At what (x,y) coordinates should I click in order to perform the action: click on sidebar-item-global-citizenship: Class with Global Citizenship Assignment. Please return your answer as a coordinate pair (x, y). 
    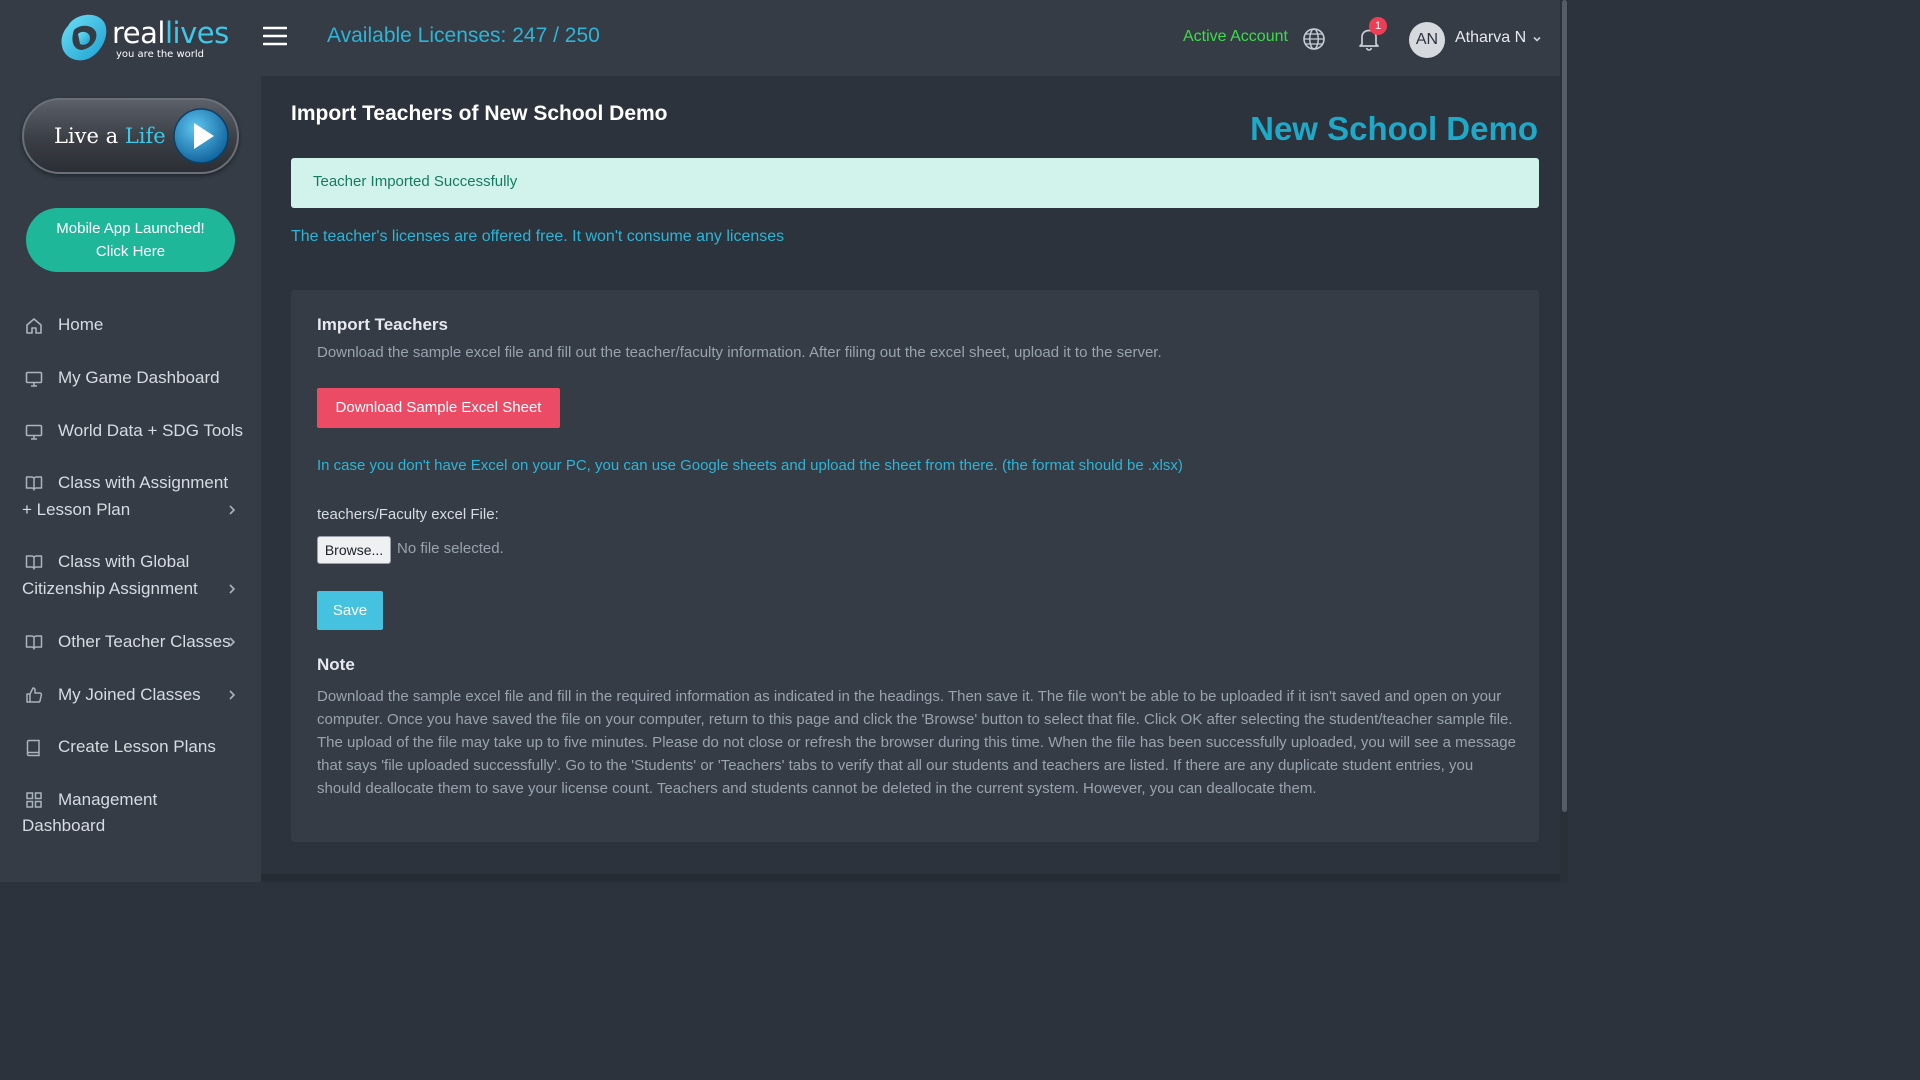
    Looking at the image, I should click on (134, 576).